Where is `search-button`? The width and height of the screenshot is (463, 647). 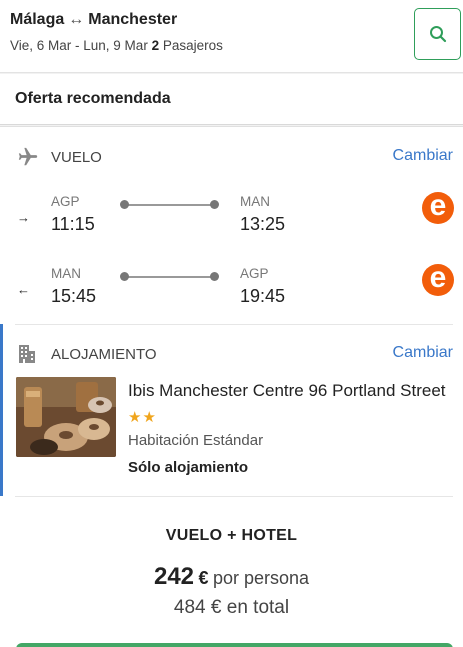
search-button is located at coordinates (437, 34).